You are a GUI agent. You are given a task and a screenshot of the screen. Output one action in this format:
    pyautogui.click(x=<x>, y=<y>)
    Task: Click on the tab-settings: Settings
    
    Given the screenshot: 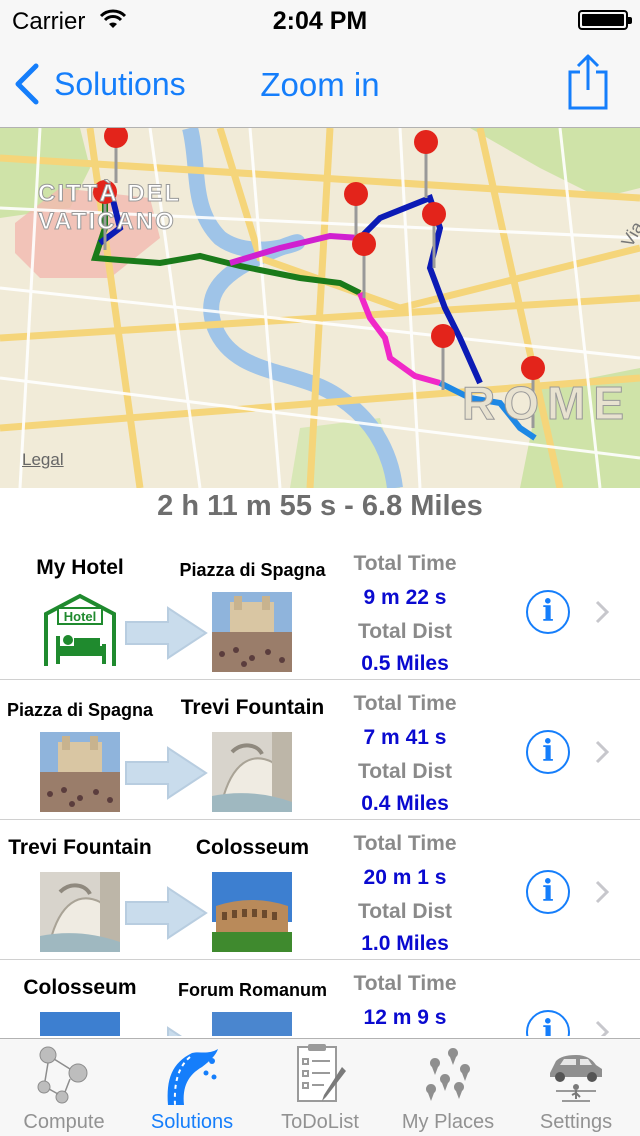 What is the action you would take?
    pyautogui.click(x=576, y=1087)
    